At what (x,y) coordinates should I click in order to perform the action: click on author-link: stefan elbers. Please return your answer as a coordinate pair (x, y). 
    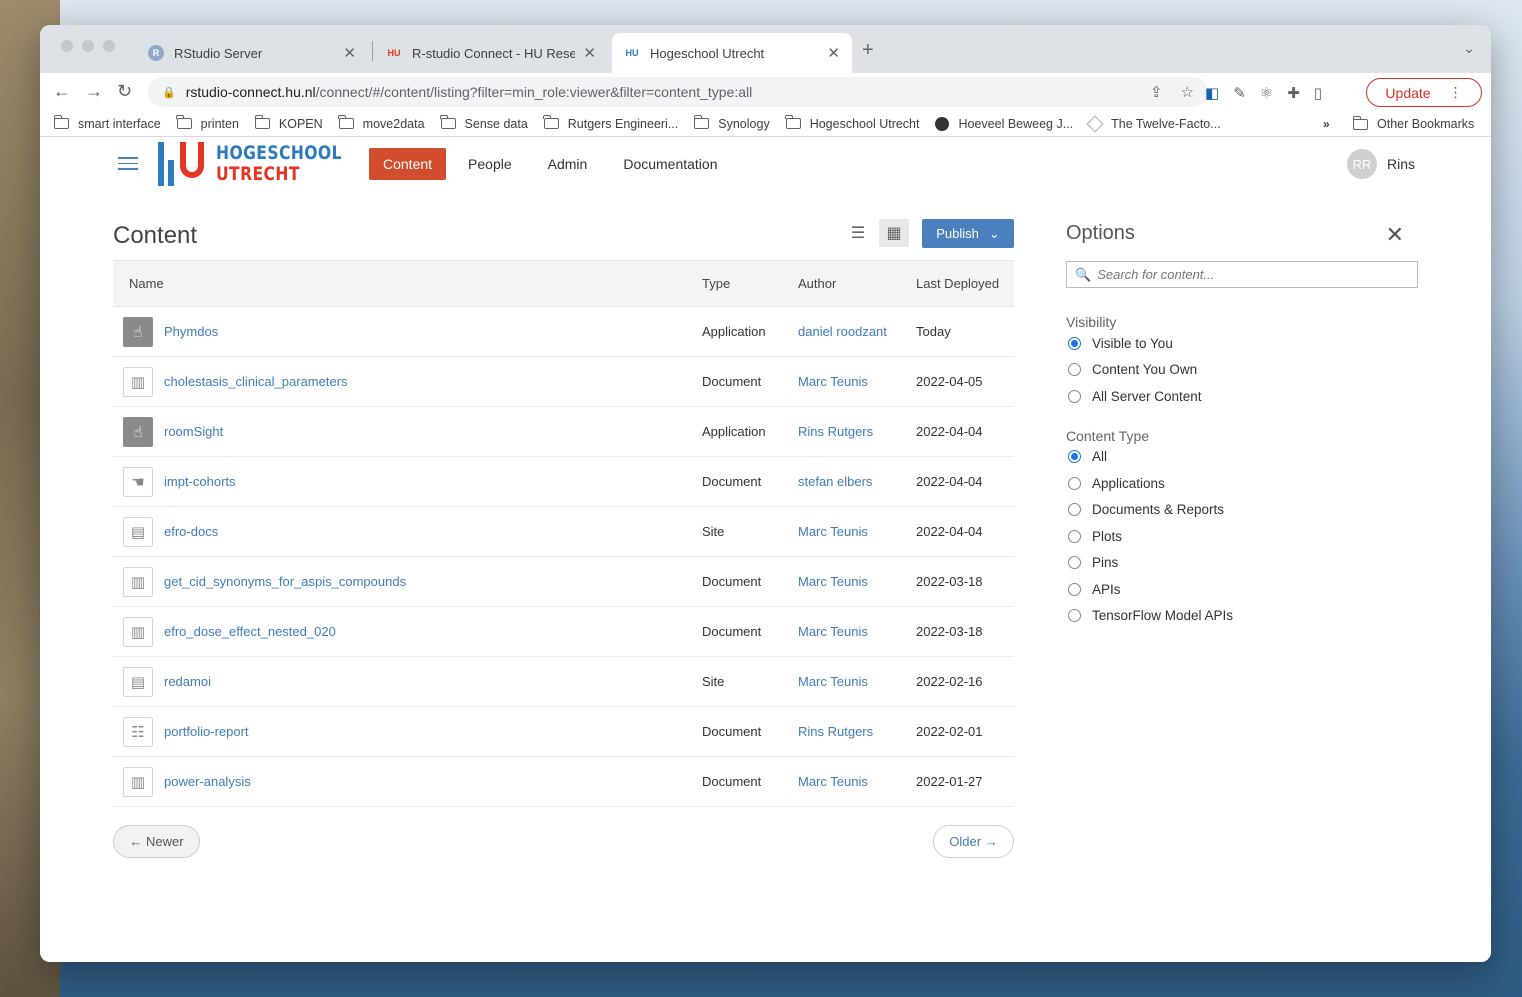
    Looking at the image, I should click on (857, 481).